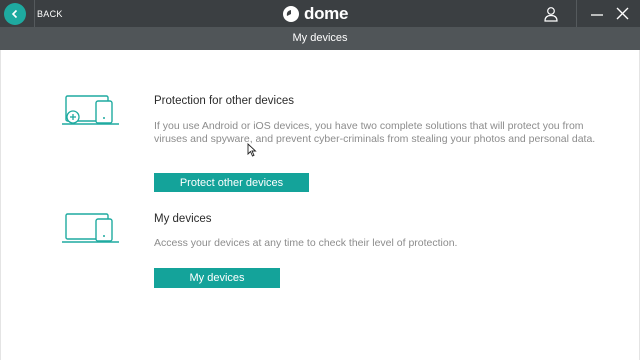  I want to click on mouse-cursor-icon, so click(252, 150).